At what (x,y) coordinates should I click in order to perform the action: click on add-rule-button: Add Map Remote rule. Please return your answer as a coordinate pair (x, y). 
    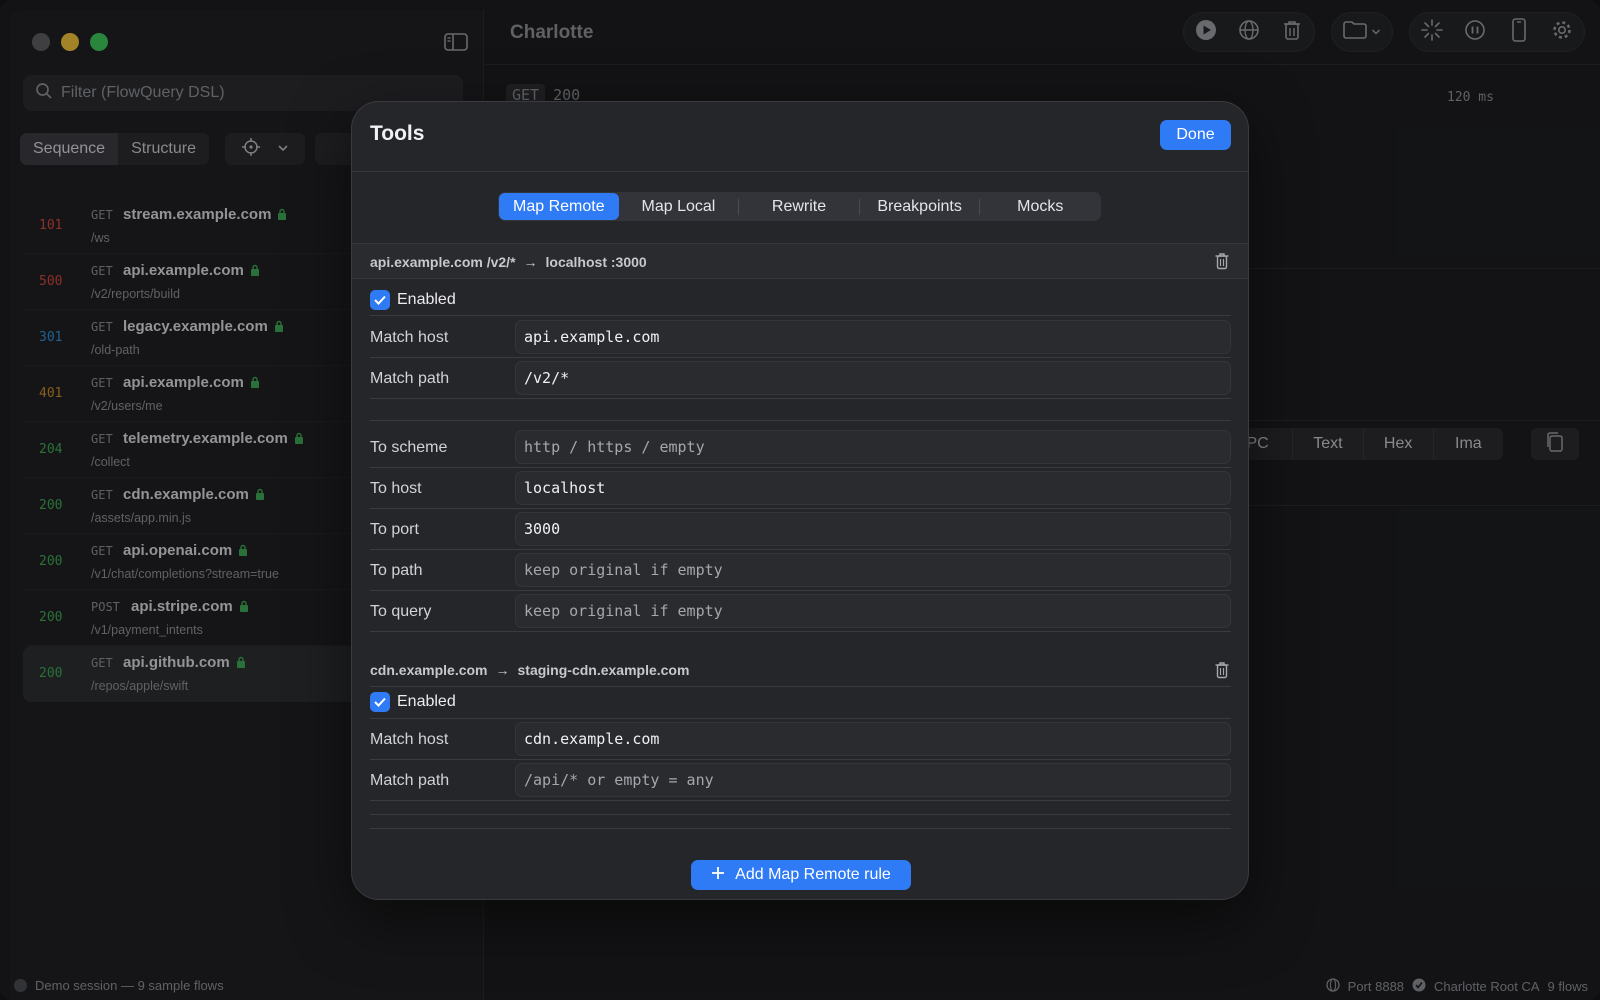
    Looking at the image, I should click on (801, 875).